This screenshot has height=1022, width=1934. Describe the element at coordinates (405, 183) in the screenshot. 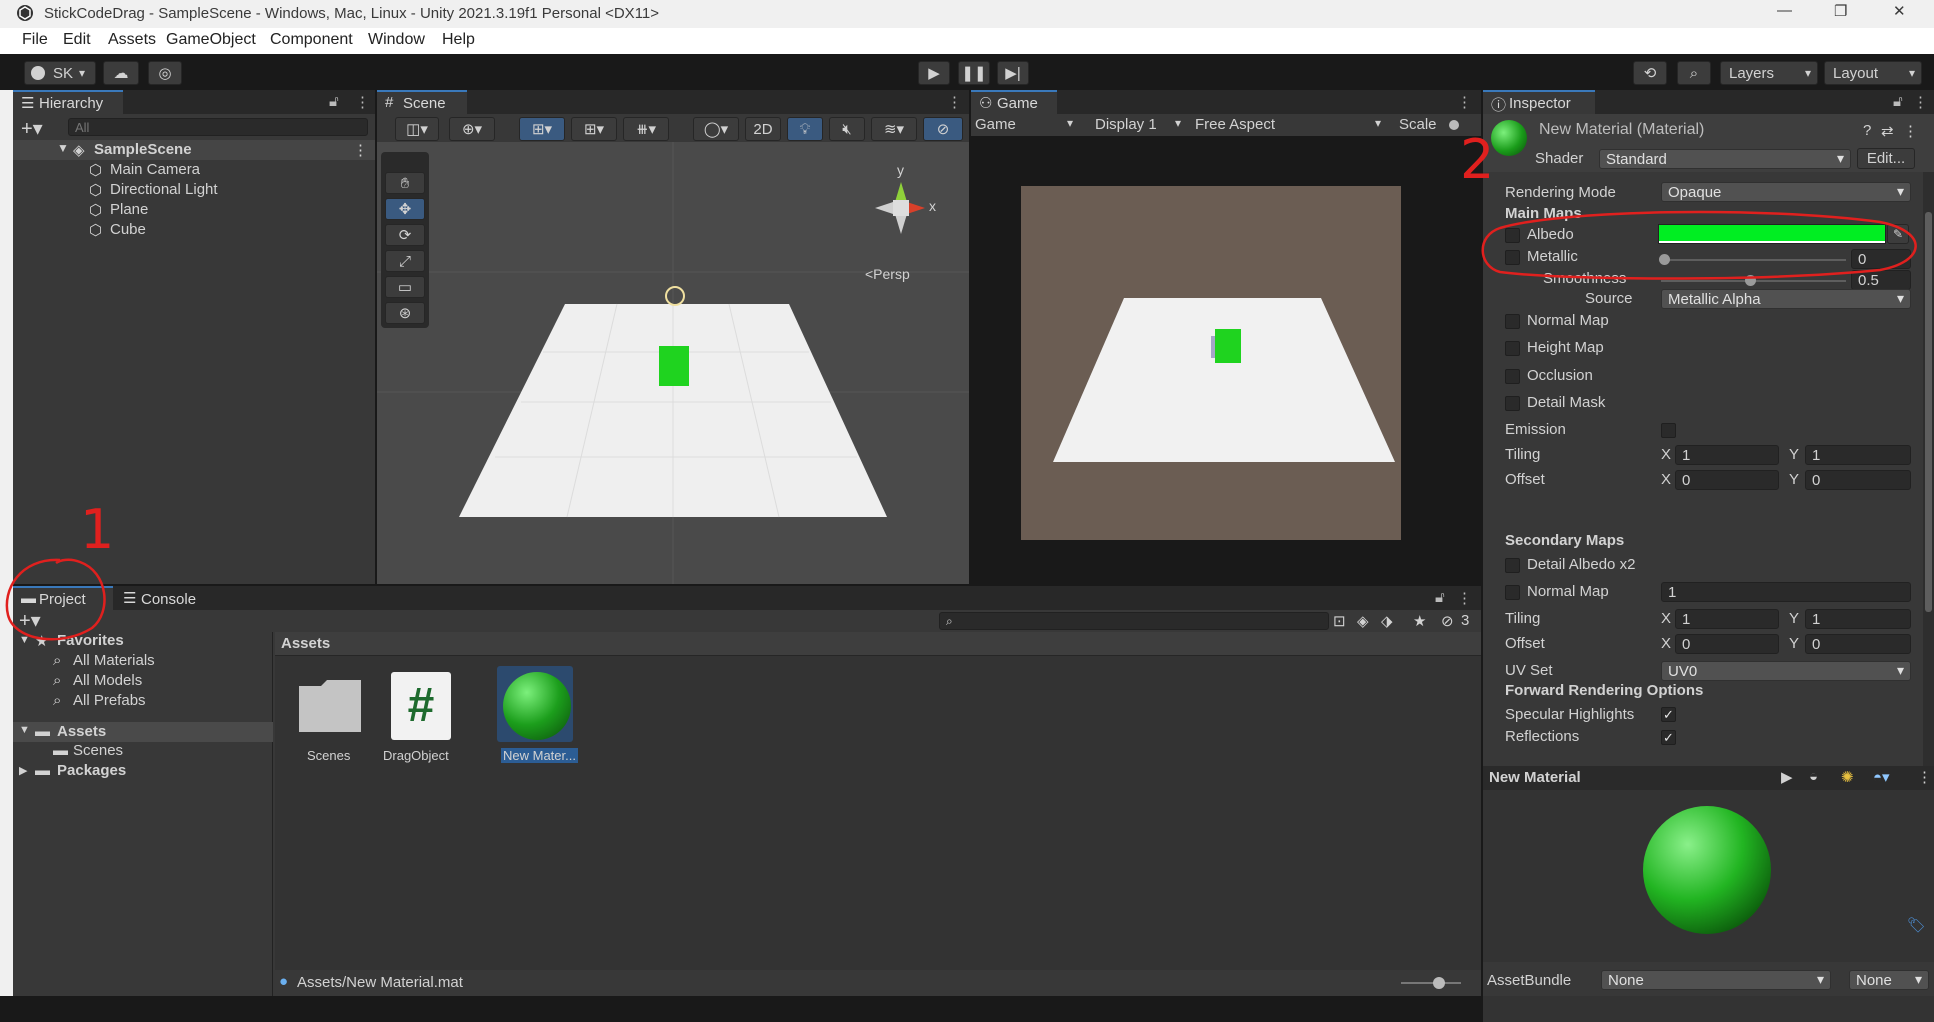

I see `hand-tool: ✋︎` at that location.